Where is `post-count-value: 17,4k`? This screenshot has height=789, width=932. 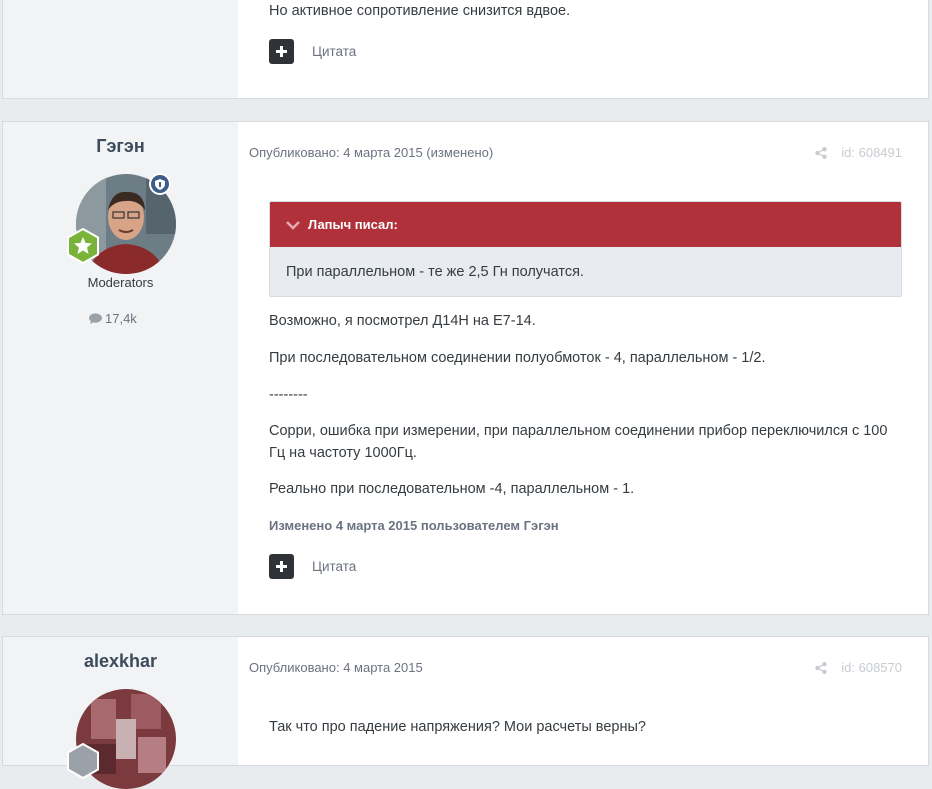
post-count-value: 17,4k is located at coordinates (121, 318).